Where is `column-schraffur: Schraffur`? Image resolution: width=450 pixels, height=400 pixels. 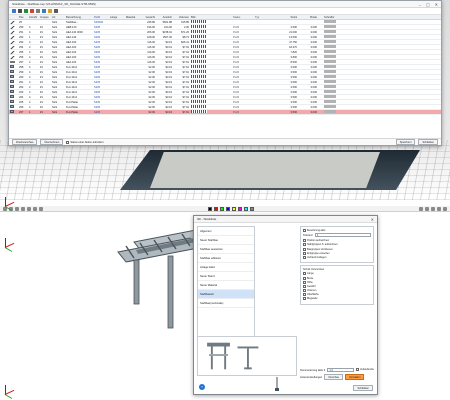
column-schraffur: Schraffur is located at coordinates (343, 17).